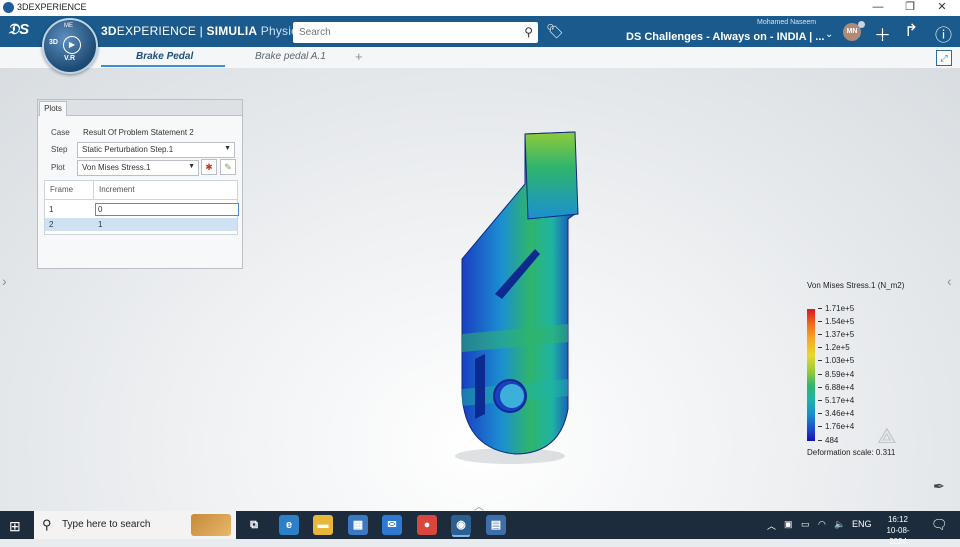  What do you see at coordinates (209, 167) in the screenshot?
I see `plot-options-icon: ✱` at bounding box center [209, 167].